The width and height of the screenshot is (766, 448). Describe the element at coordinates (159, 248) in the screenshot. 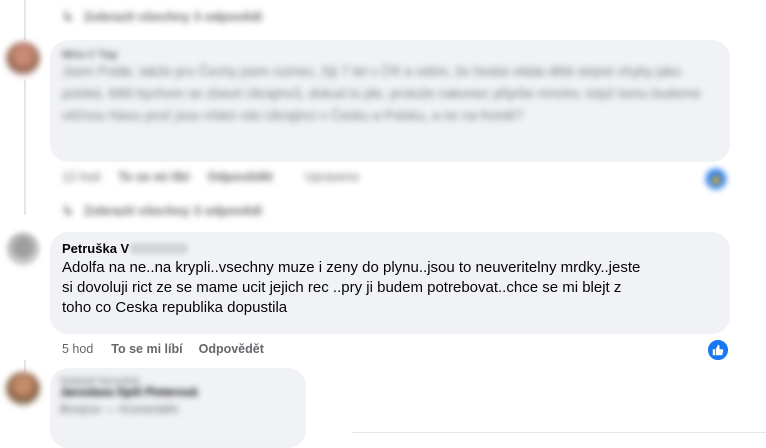

I see `redacted-surname` at that location.